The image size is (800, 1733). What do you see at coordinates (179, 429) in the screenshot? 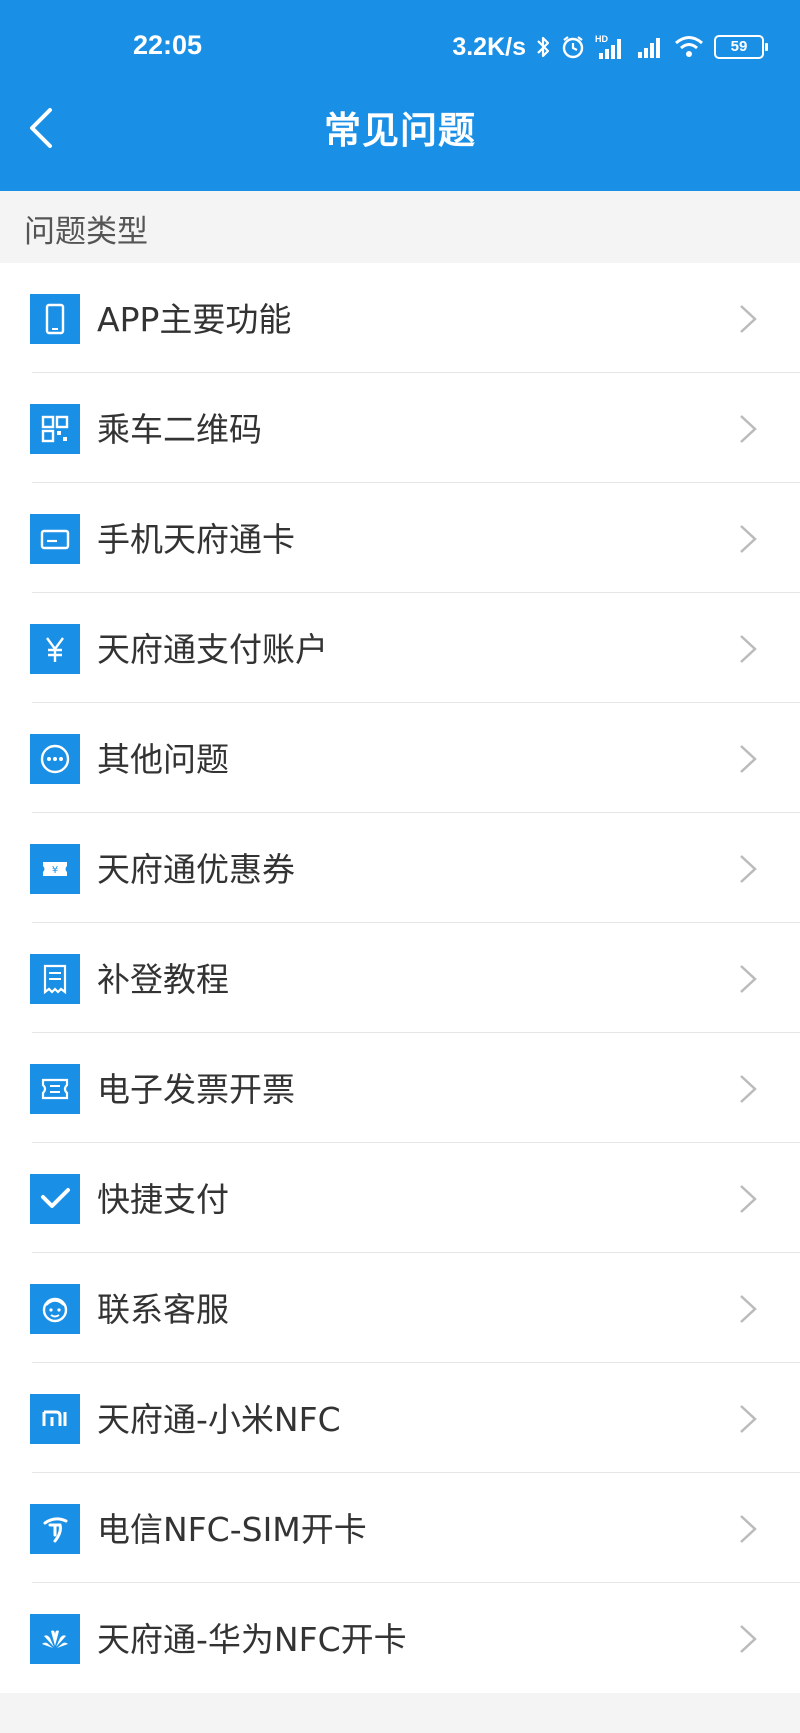
I see `list-item-label: 乘车二维码` at bounding box center [179, 429].